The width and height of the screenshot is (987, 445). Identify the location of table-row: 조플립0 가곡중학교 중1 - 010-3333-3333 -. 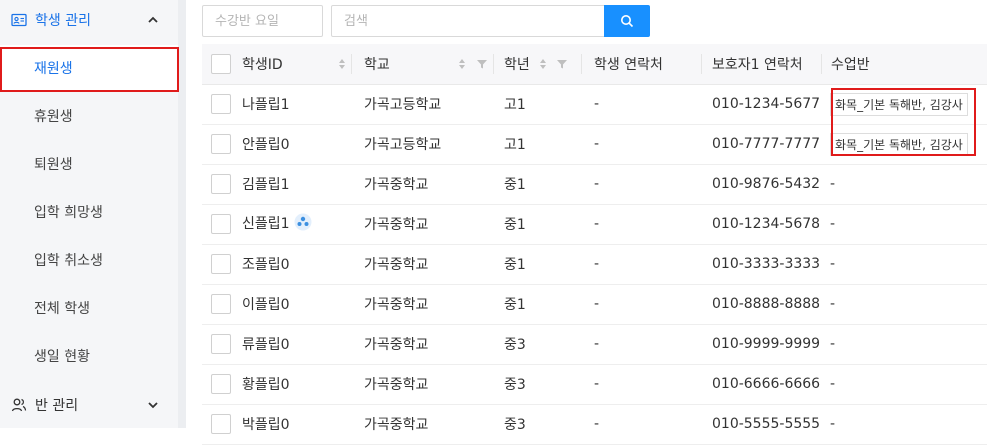
(594, 264).